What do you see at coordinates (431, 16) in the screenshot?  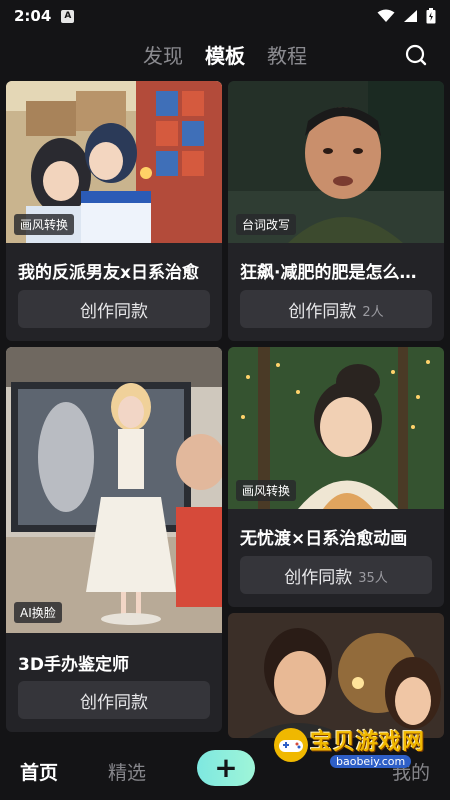 I see `battery-icon` at bounding box center [431, 16].